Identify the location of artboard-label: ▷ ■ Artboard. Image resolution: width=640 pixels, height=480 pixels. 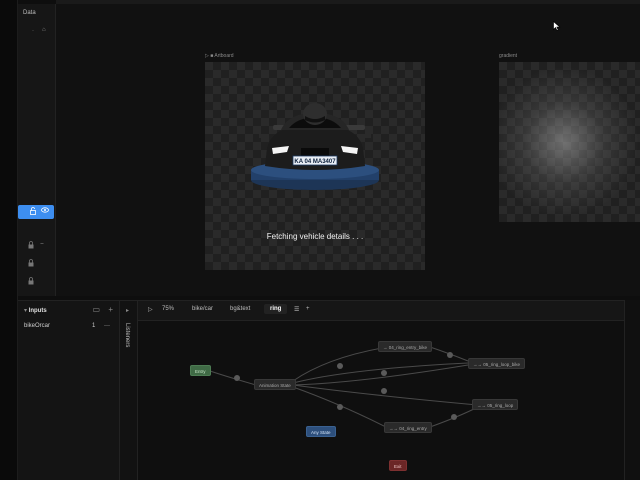
(219, 56).